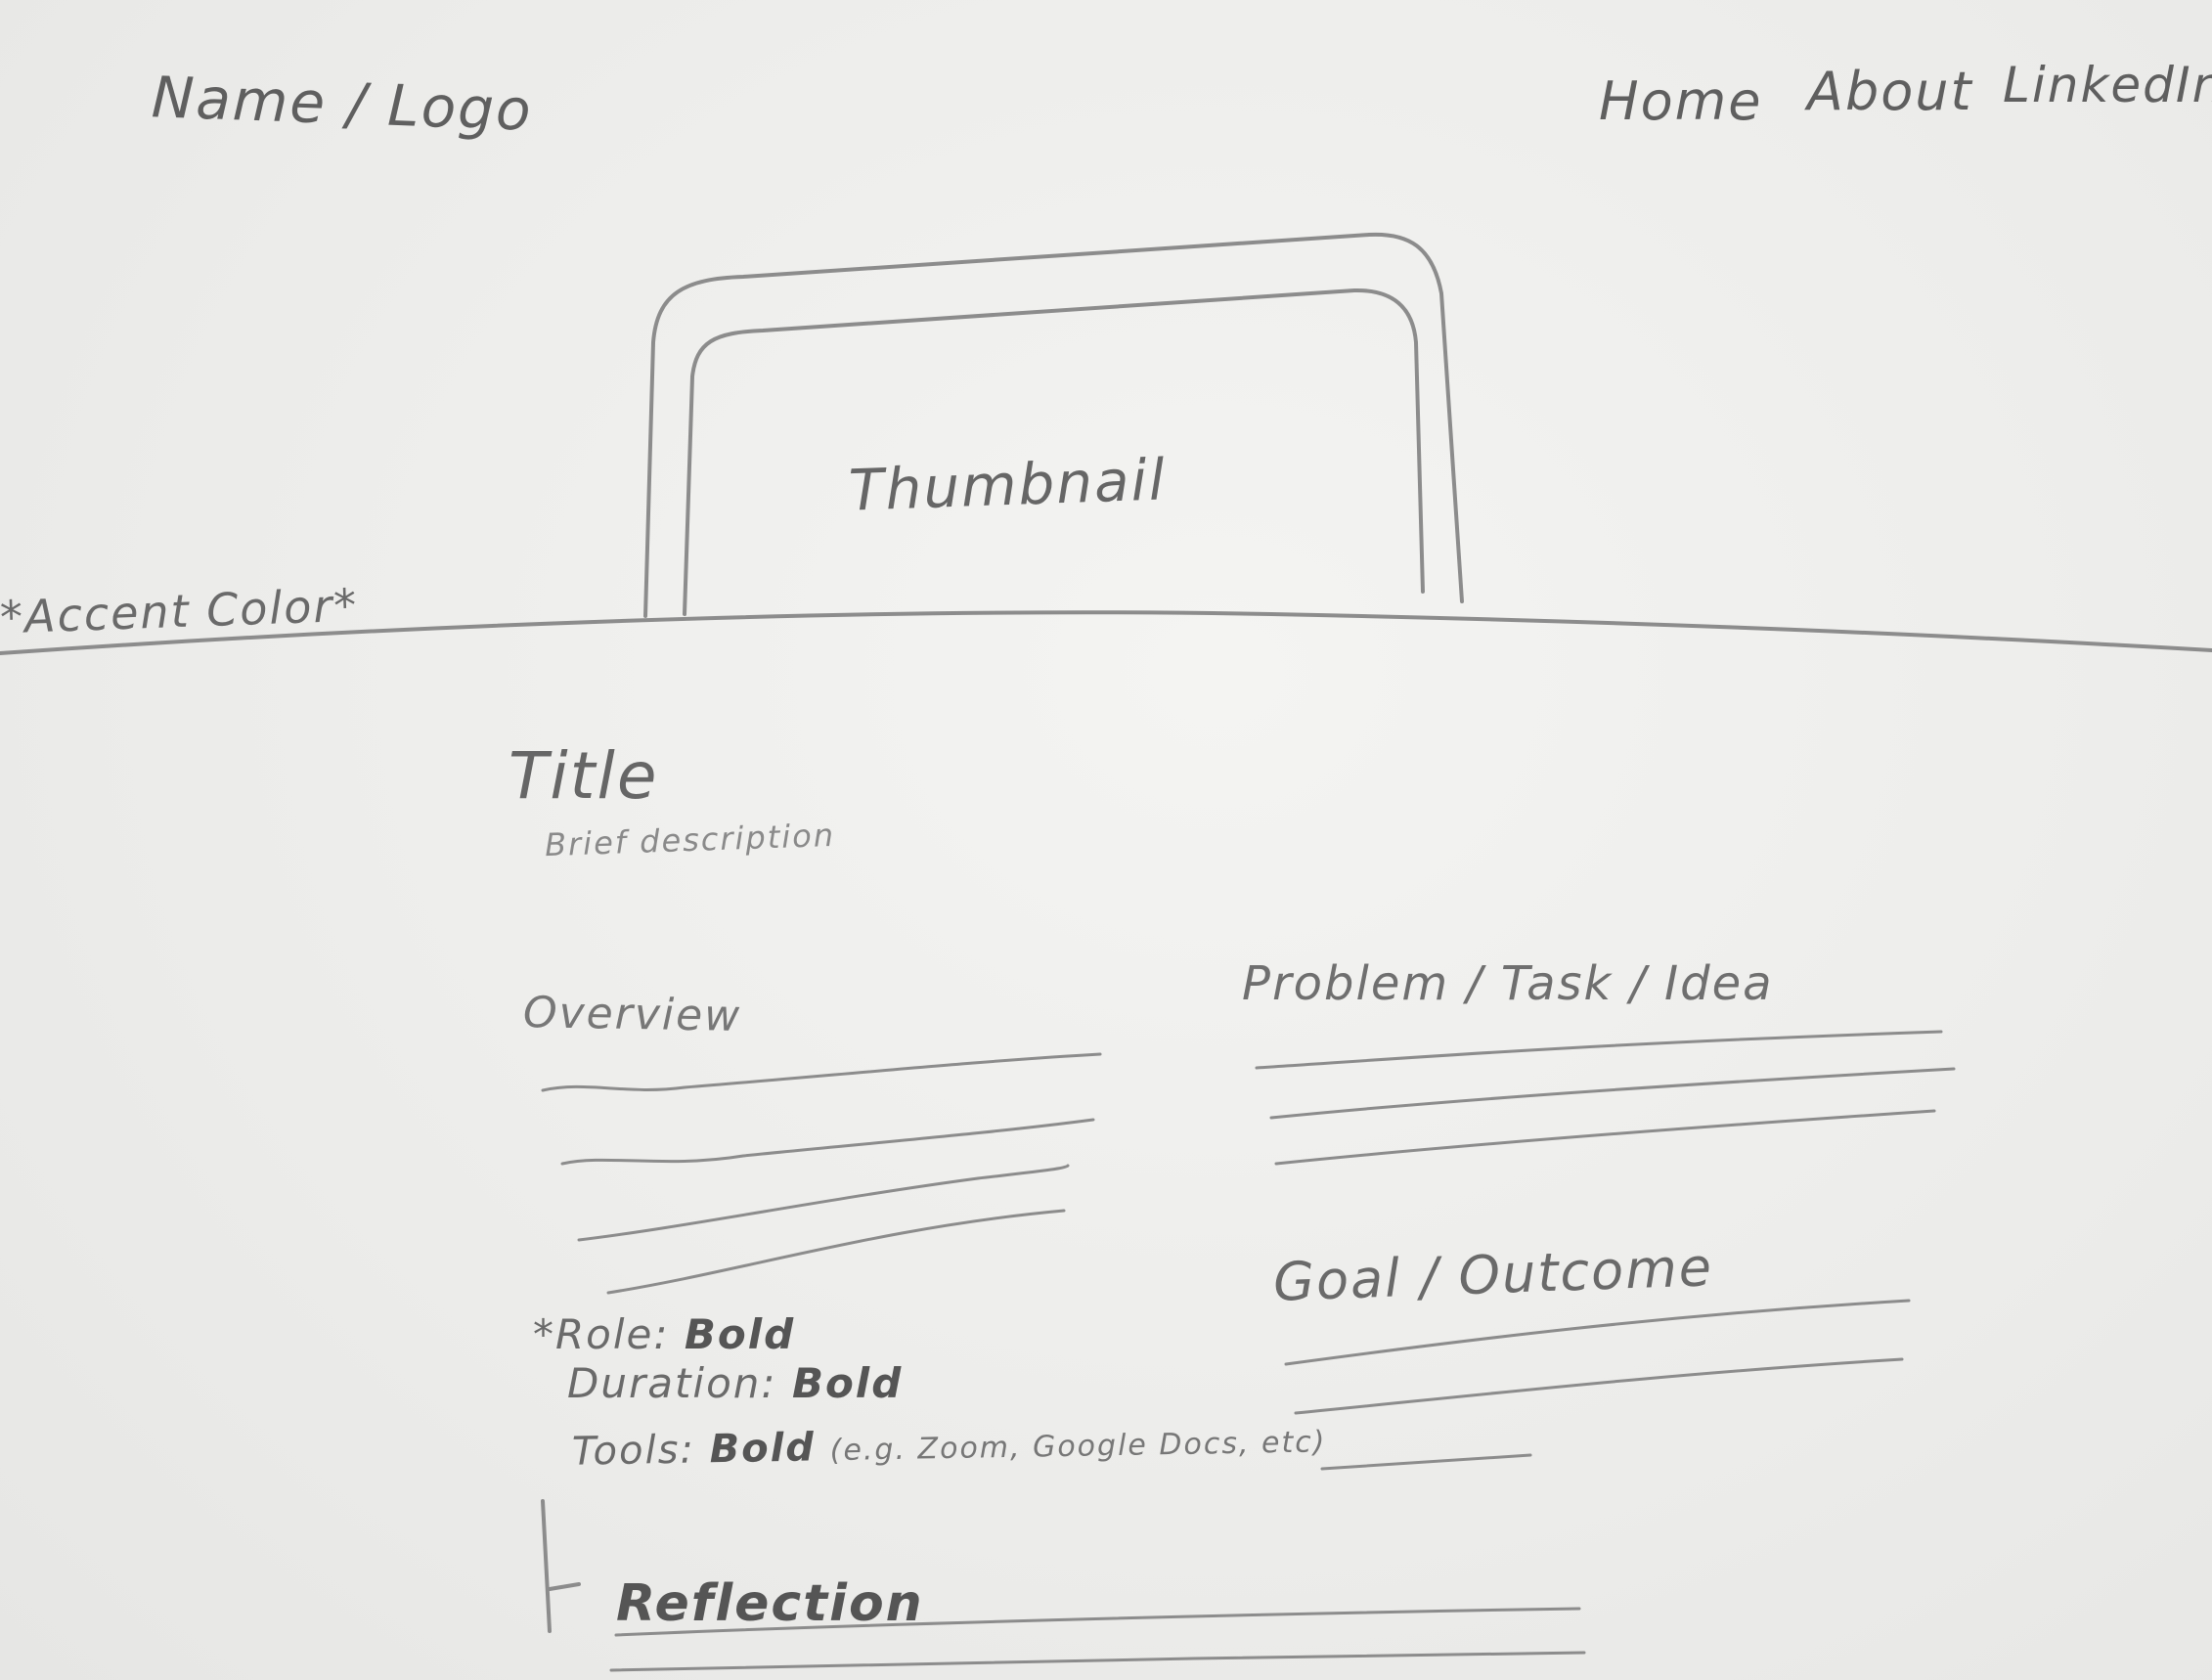 The width and height of the screenshot is (2212, 1680). What do you see at coordinates (601, 1334) in the screenshot?
I see `role-label: *Role:` at bounding box center [601, 1334].